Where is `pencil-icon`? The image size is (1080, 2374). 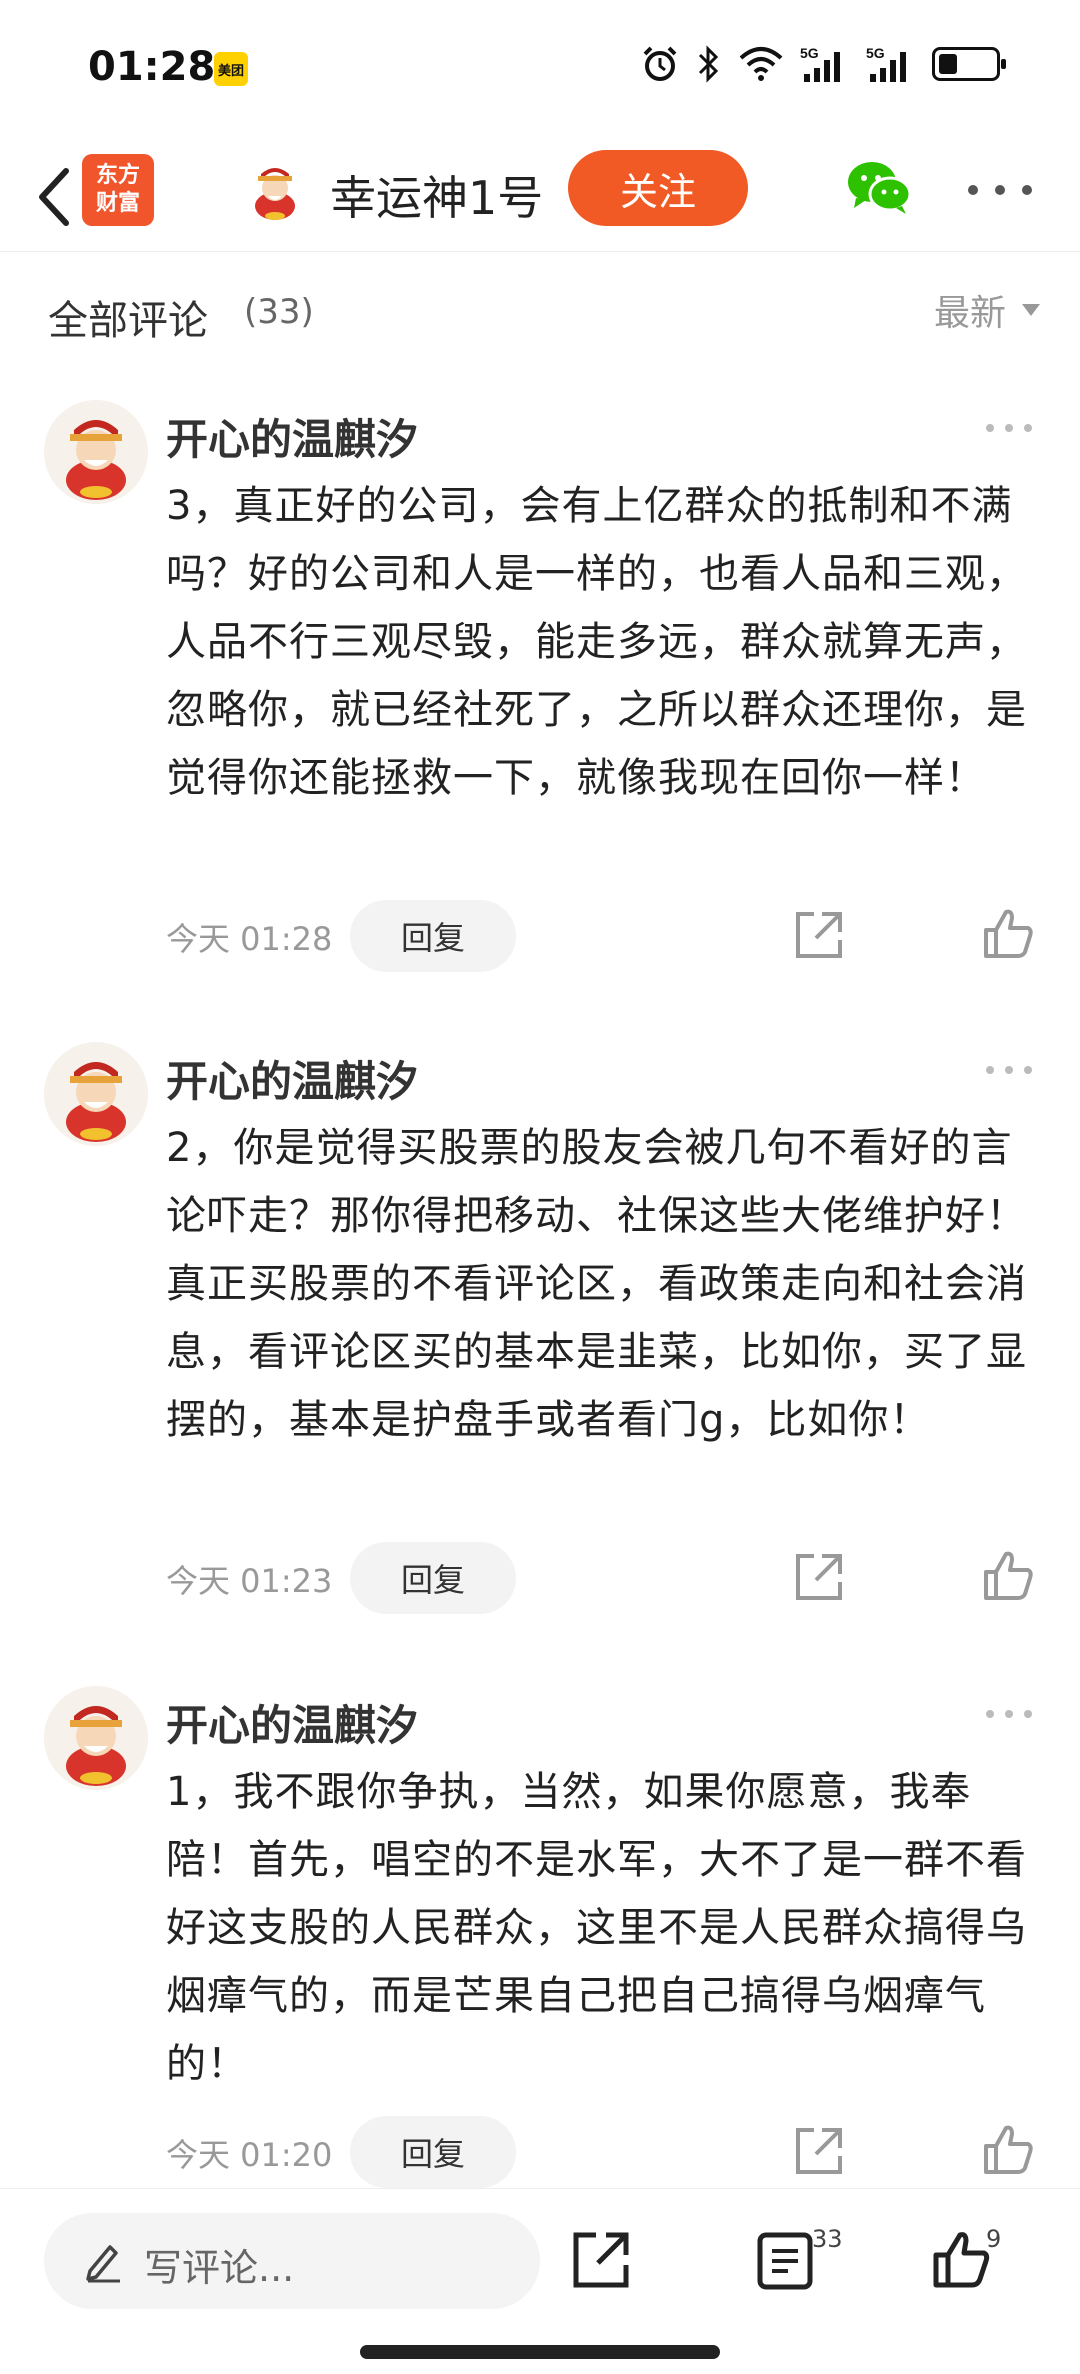 pencil-icon is located at coordinates (103, 2264).